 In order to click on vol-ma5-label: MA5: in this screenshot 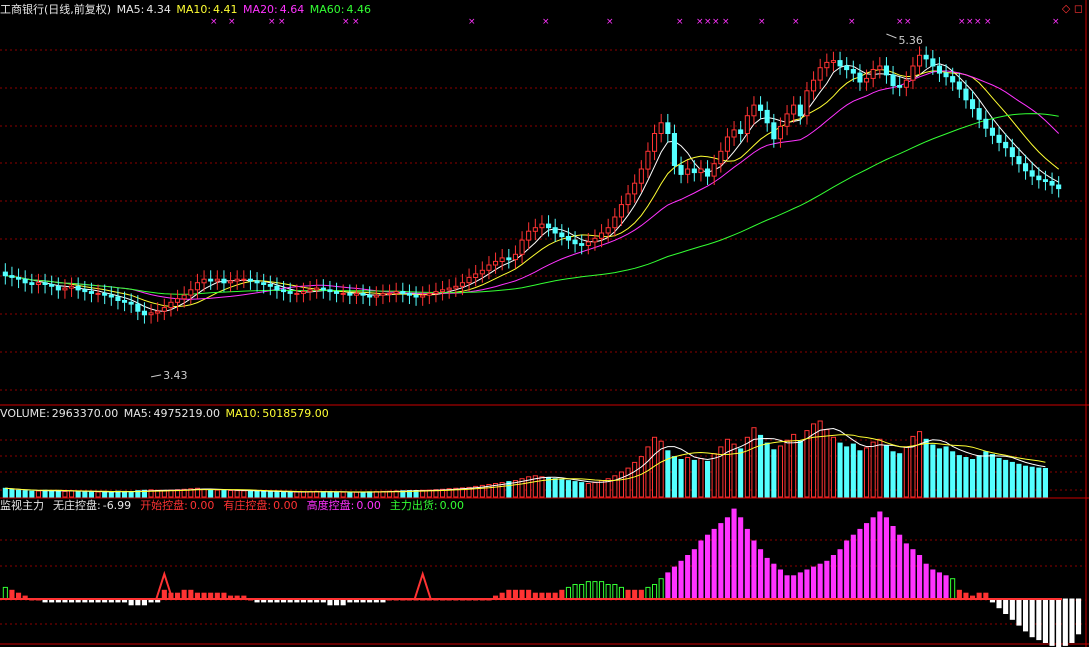, I will do `click(137, 413)`.